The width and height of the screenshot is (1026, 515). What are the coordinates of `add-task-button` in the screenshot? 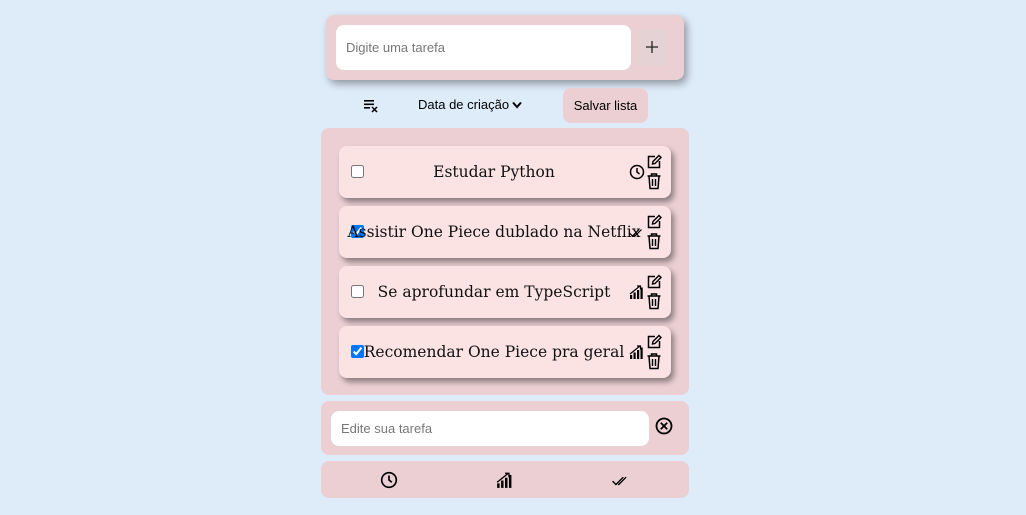 It's located at (652, 47).